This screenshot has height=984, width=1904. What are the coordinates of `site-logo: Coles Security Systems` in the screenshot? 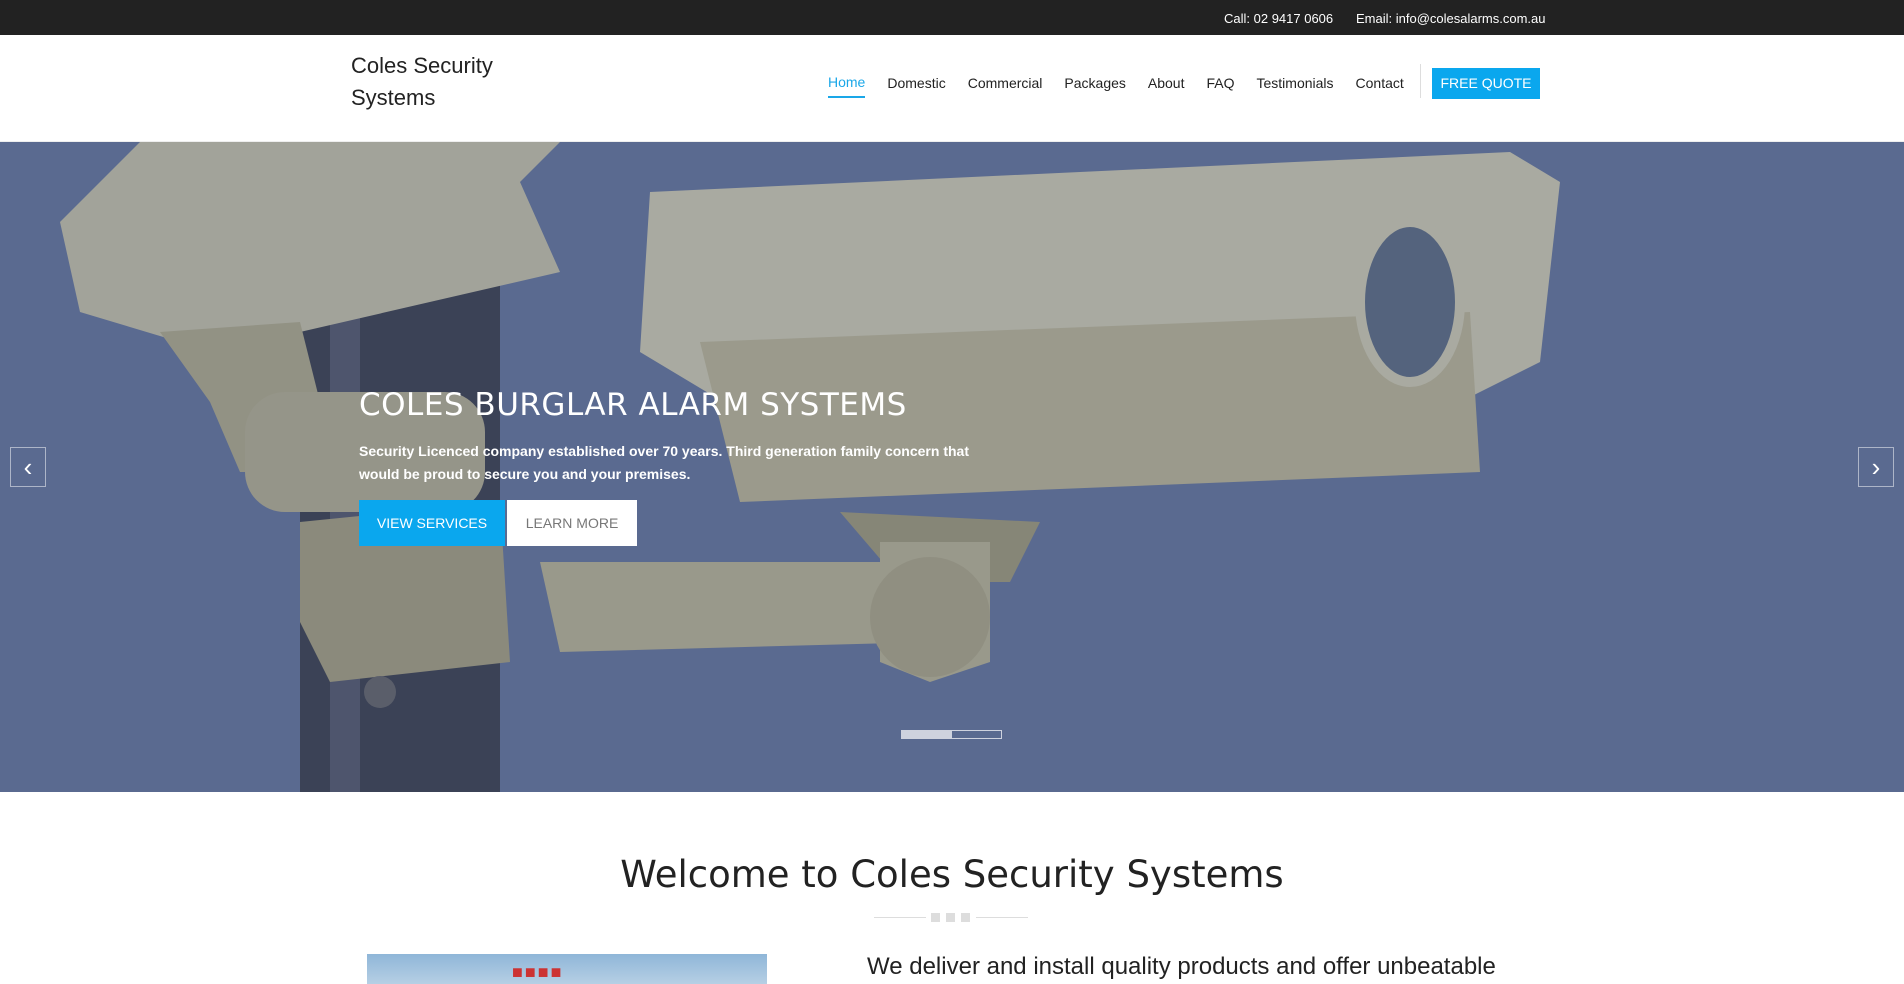 It's located at (441, 82).